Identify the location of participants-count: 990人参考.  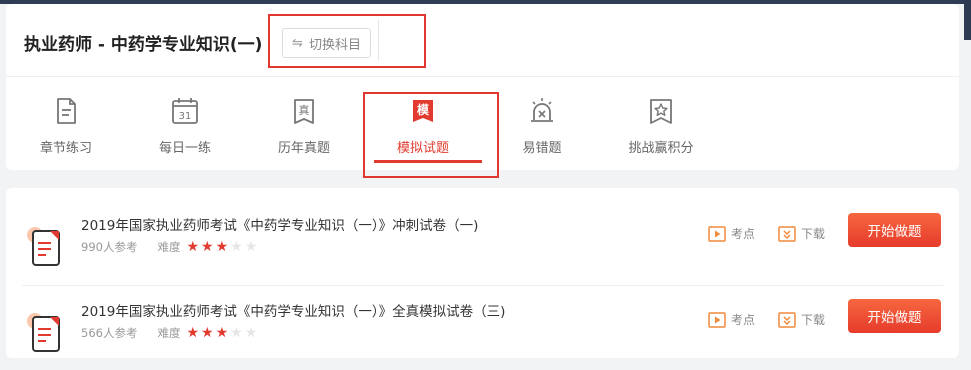
(109, 247).